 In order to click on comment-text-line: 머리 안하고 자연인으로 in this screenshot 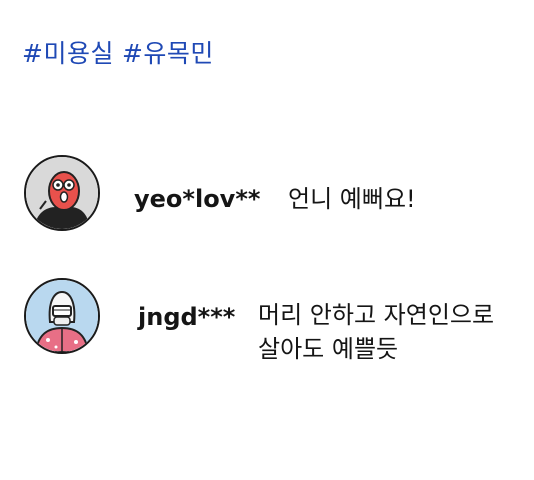, I will do `click(376, 315)`.